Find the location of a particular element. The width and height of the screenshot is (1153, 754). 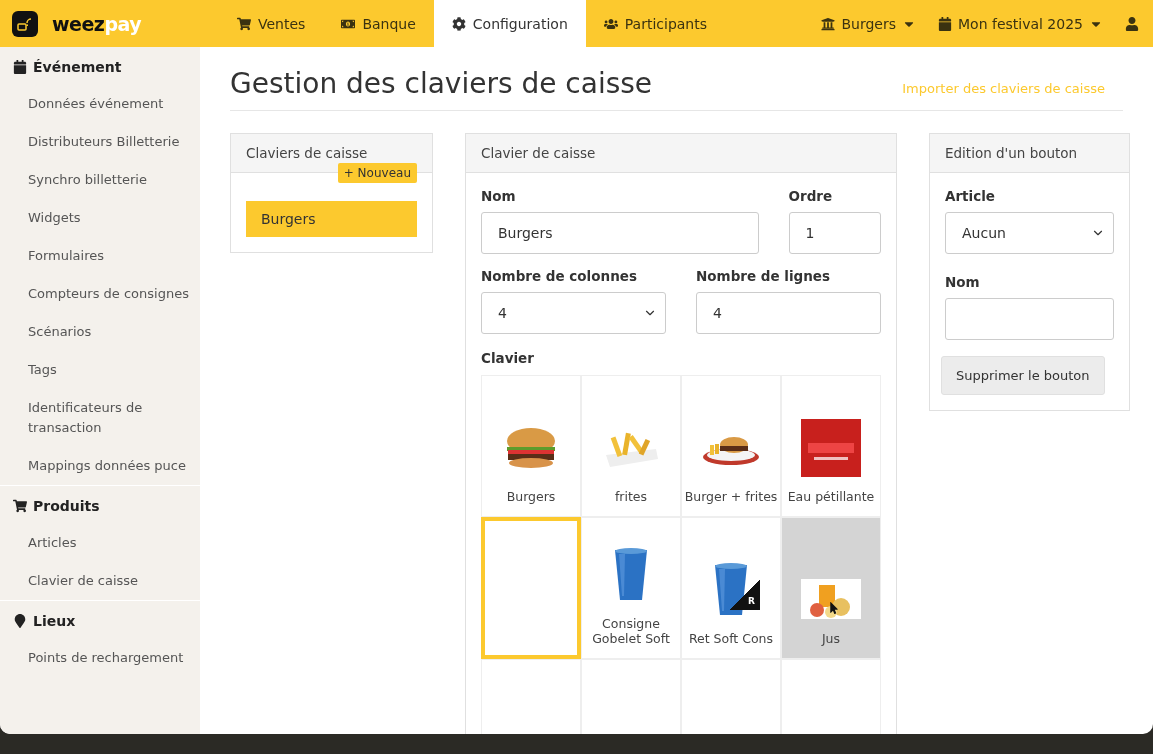

sidebar-section-title: Lieux is located at coordinates (100, 626).